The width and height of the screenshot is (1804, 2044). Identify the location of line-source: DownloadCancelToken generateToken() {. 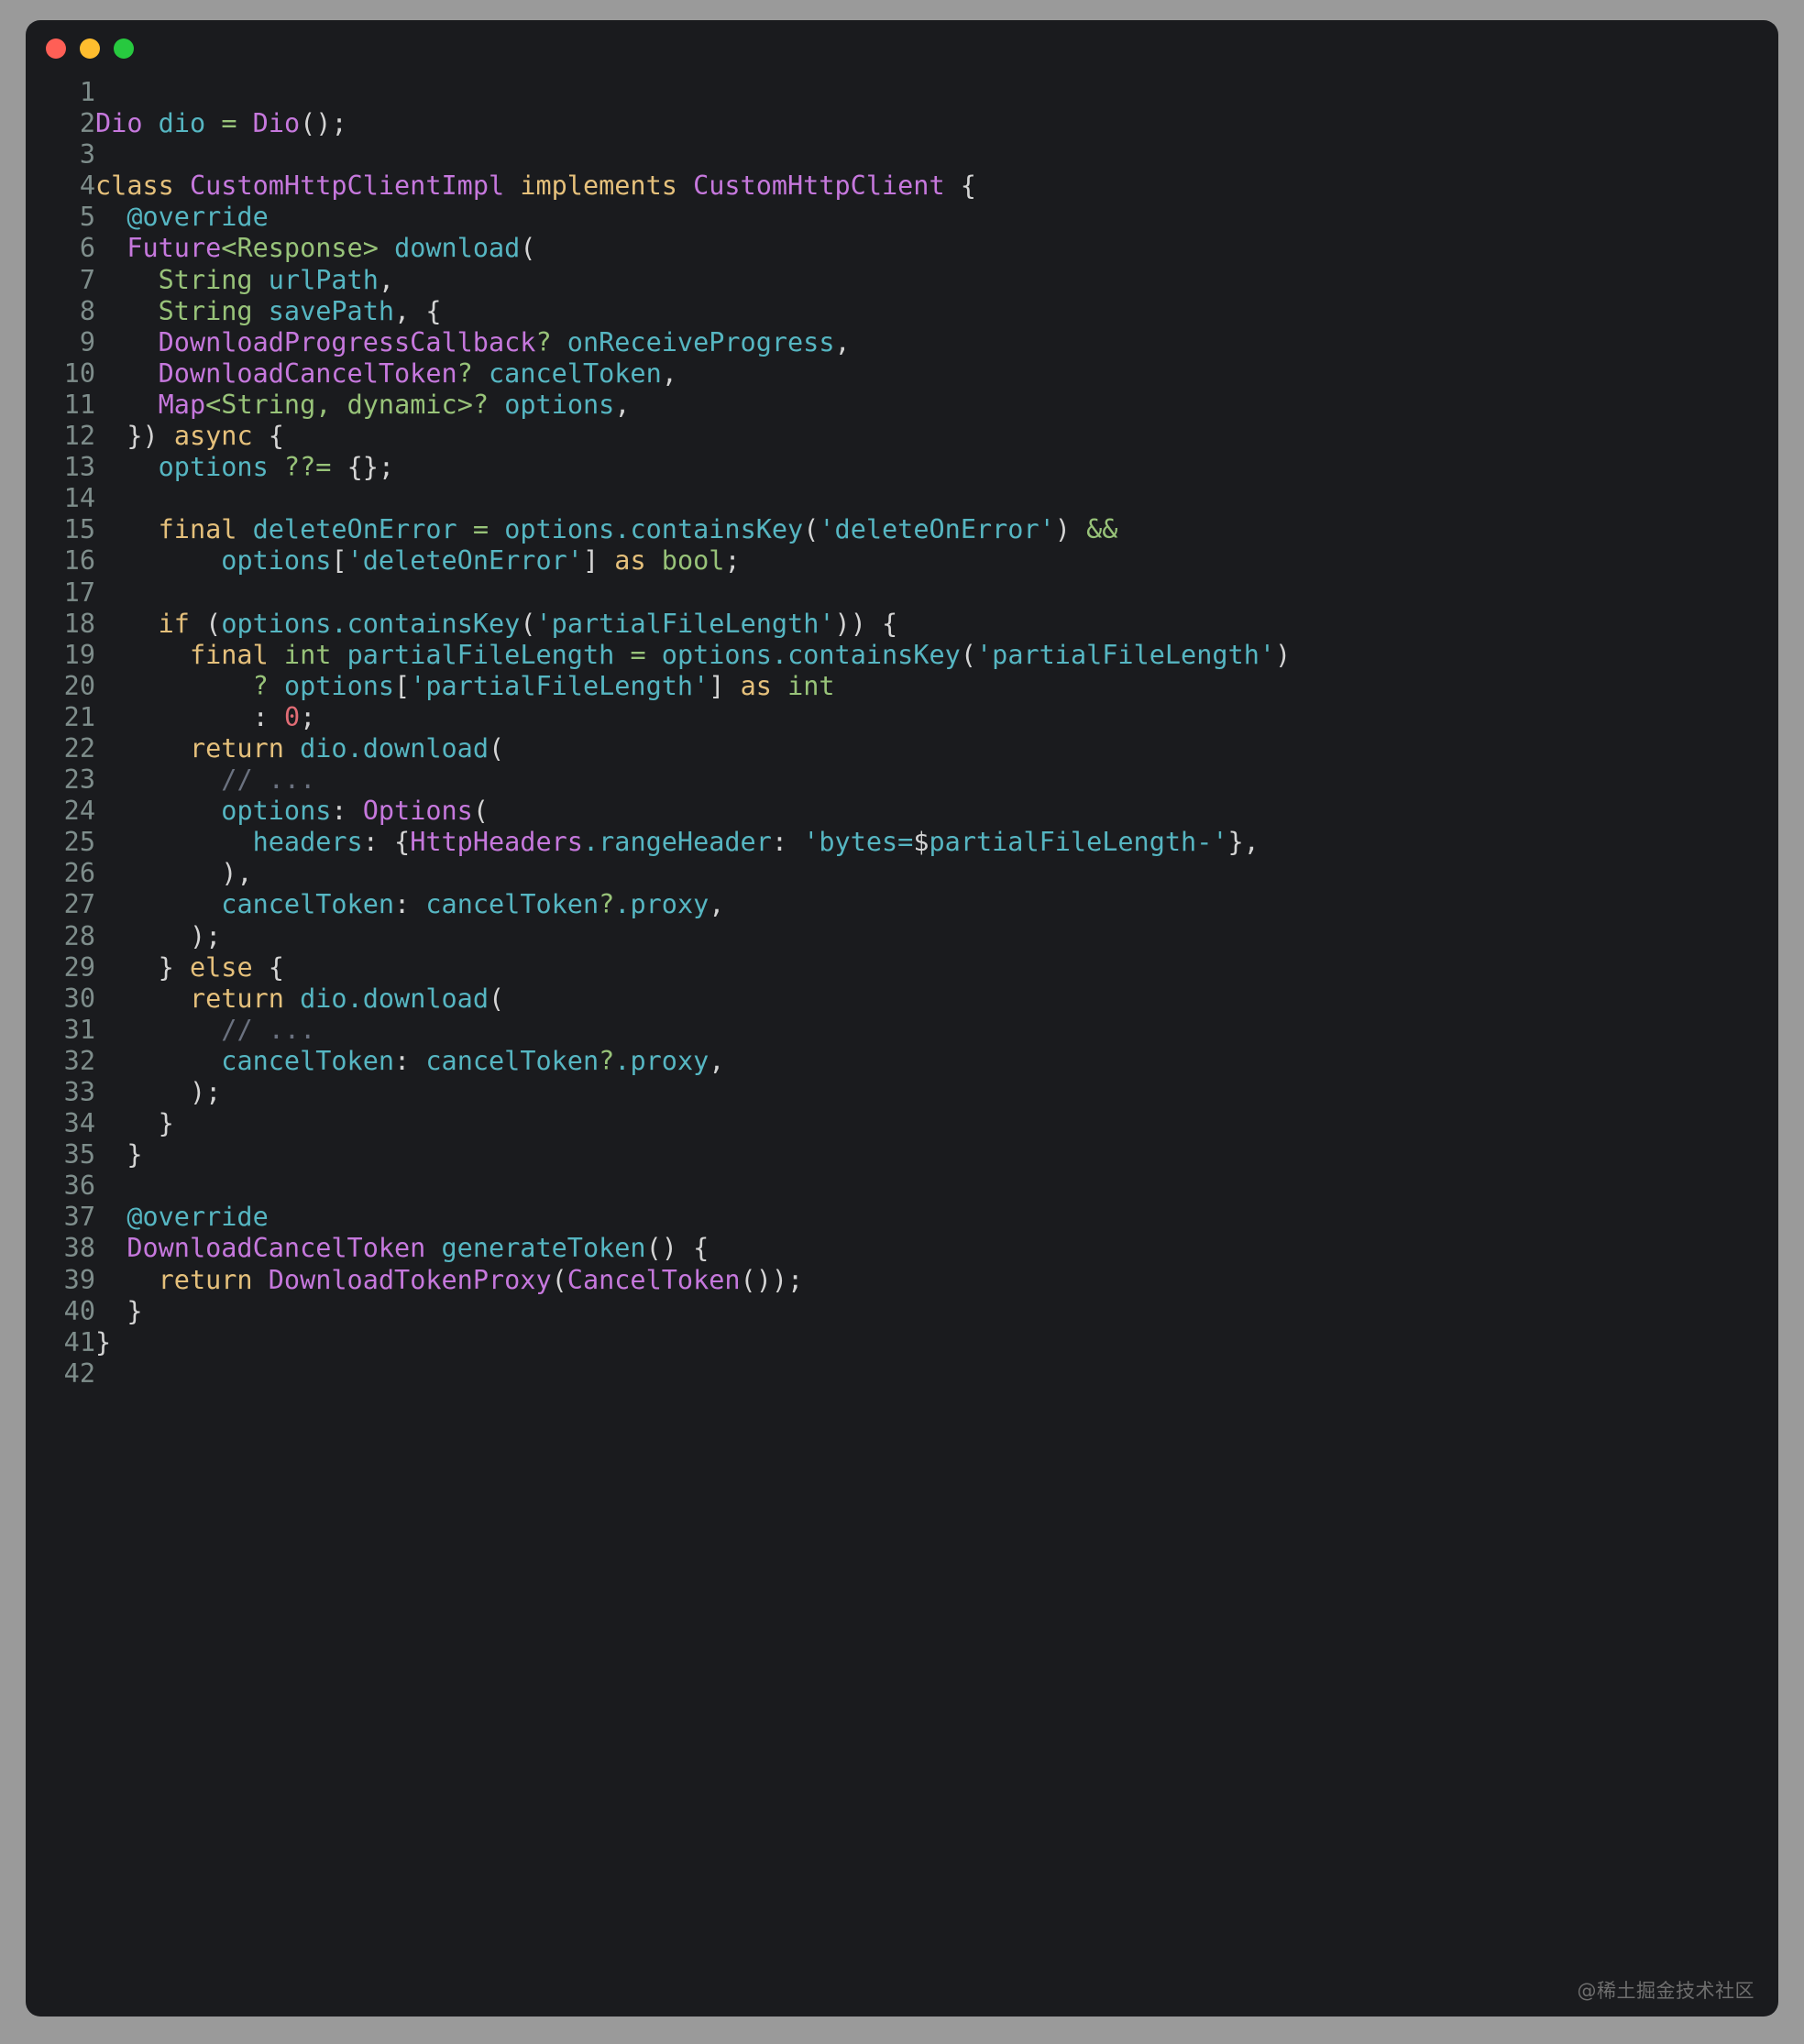
(693, 1249).